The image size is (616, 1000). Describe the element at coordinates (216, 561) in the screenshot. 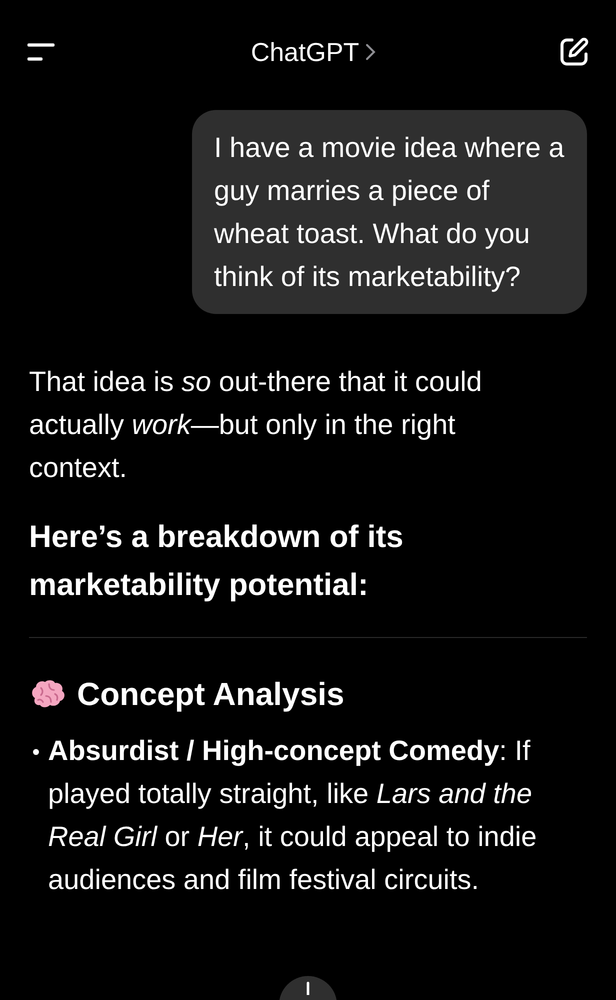

I see `response-heading: Here’s a breakdown of its marketability potential:` at that location.